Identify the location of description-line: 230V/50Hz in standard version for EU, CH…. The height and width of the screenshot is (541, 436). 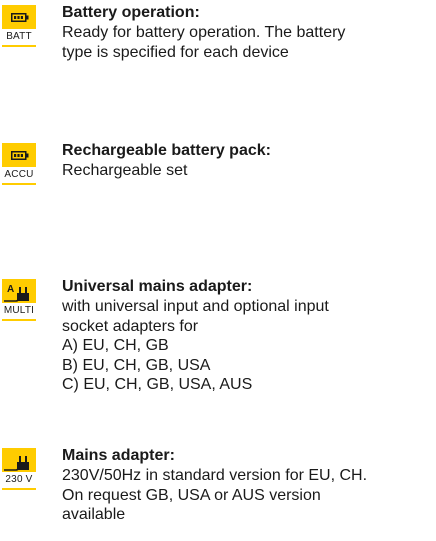
(215, 475).